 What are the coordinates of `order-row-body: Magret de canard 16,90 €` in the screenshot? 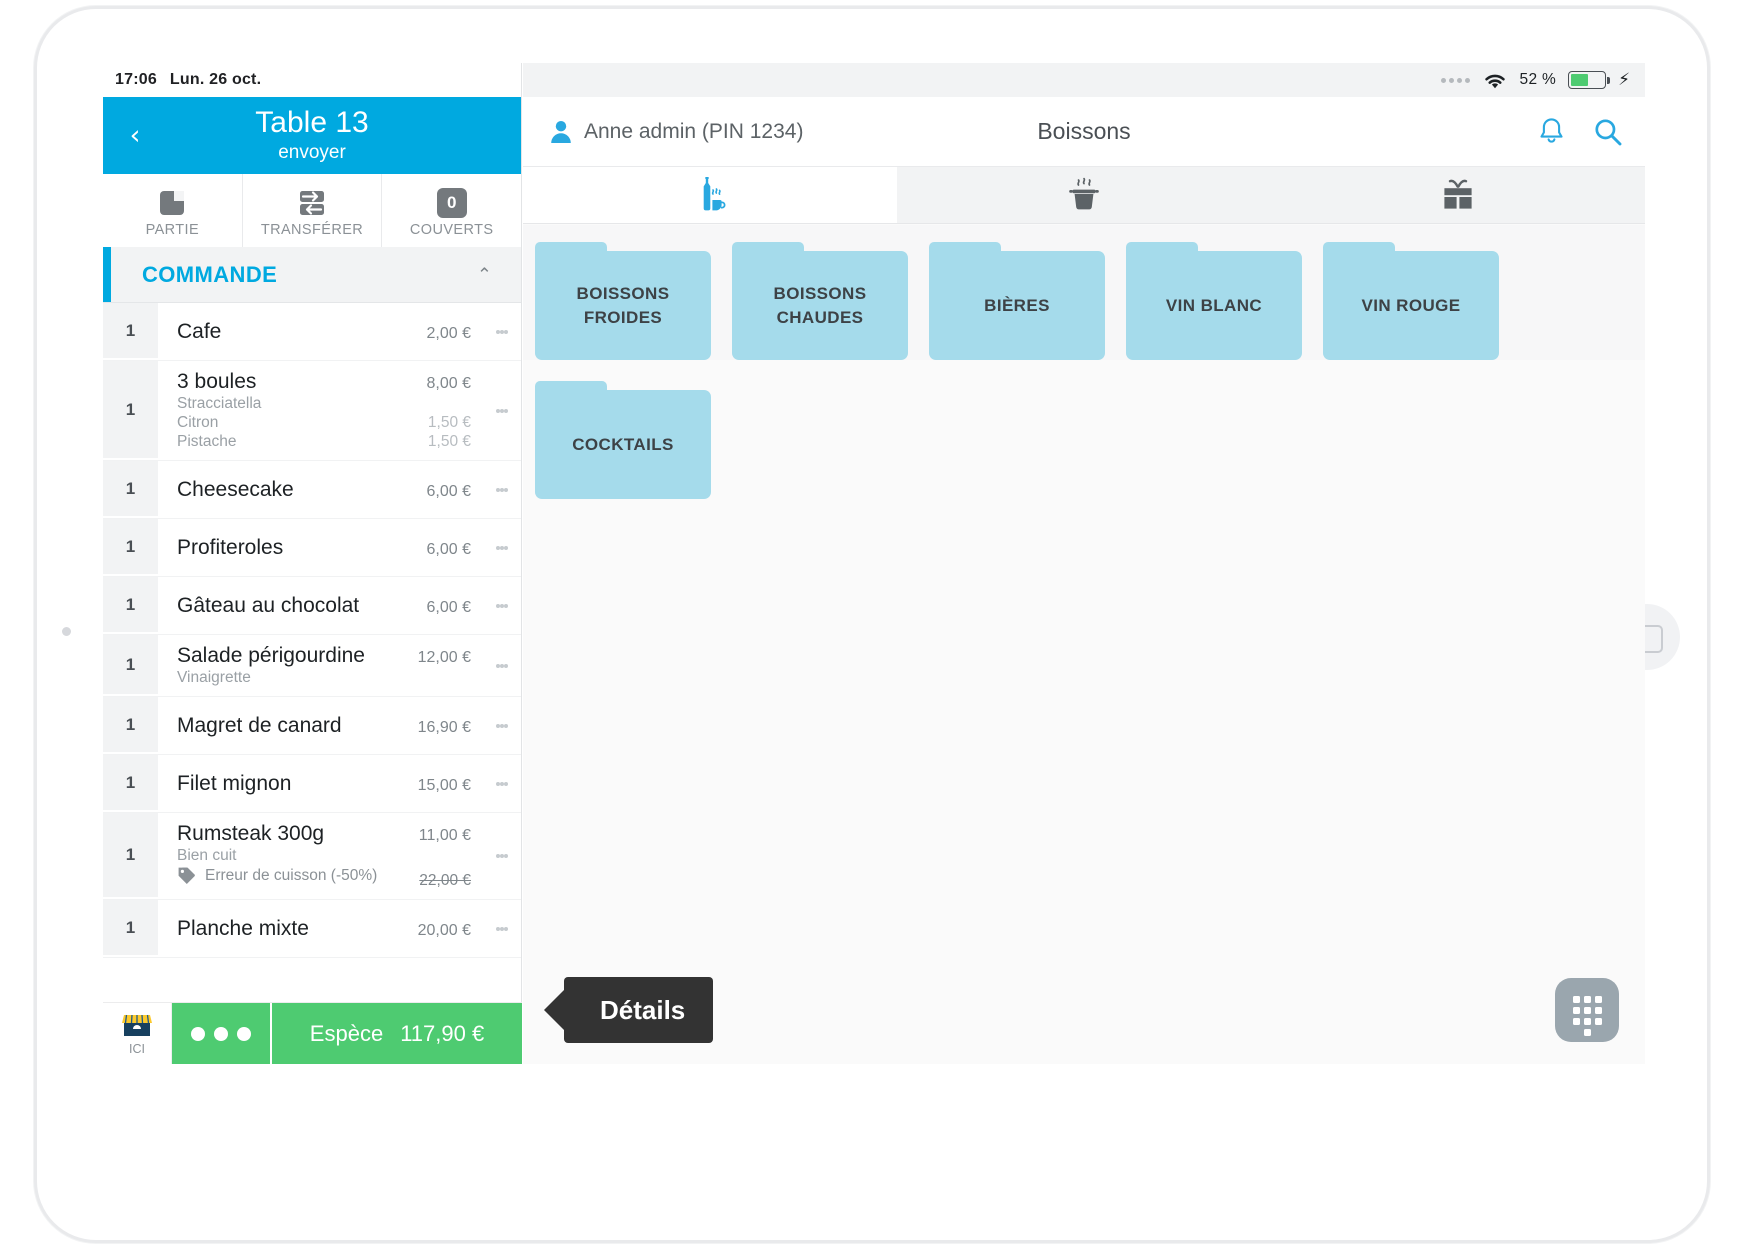 It's located at (320, 725).